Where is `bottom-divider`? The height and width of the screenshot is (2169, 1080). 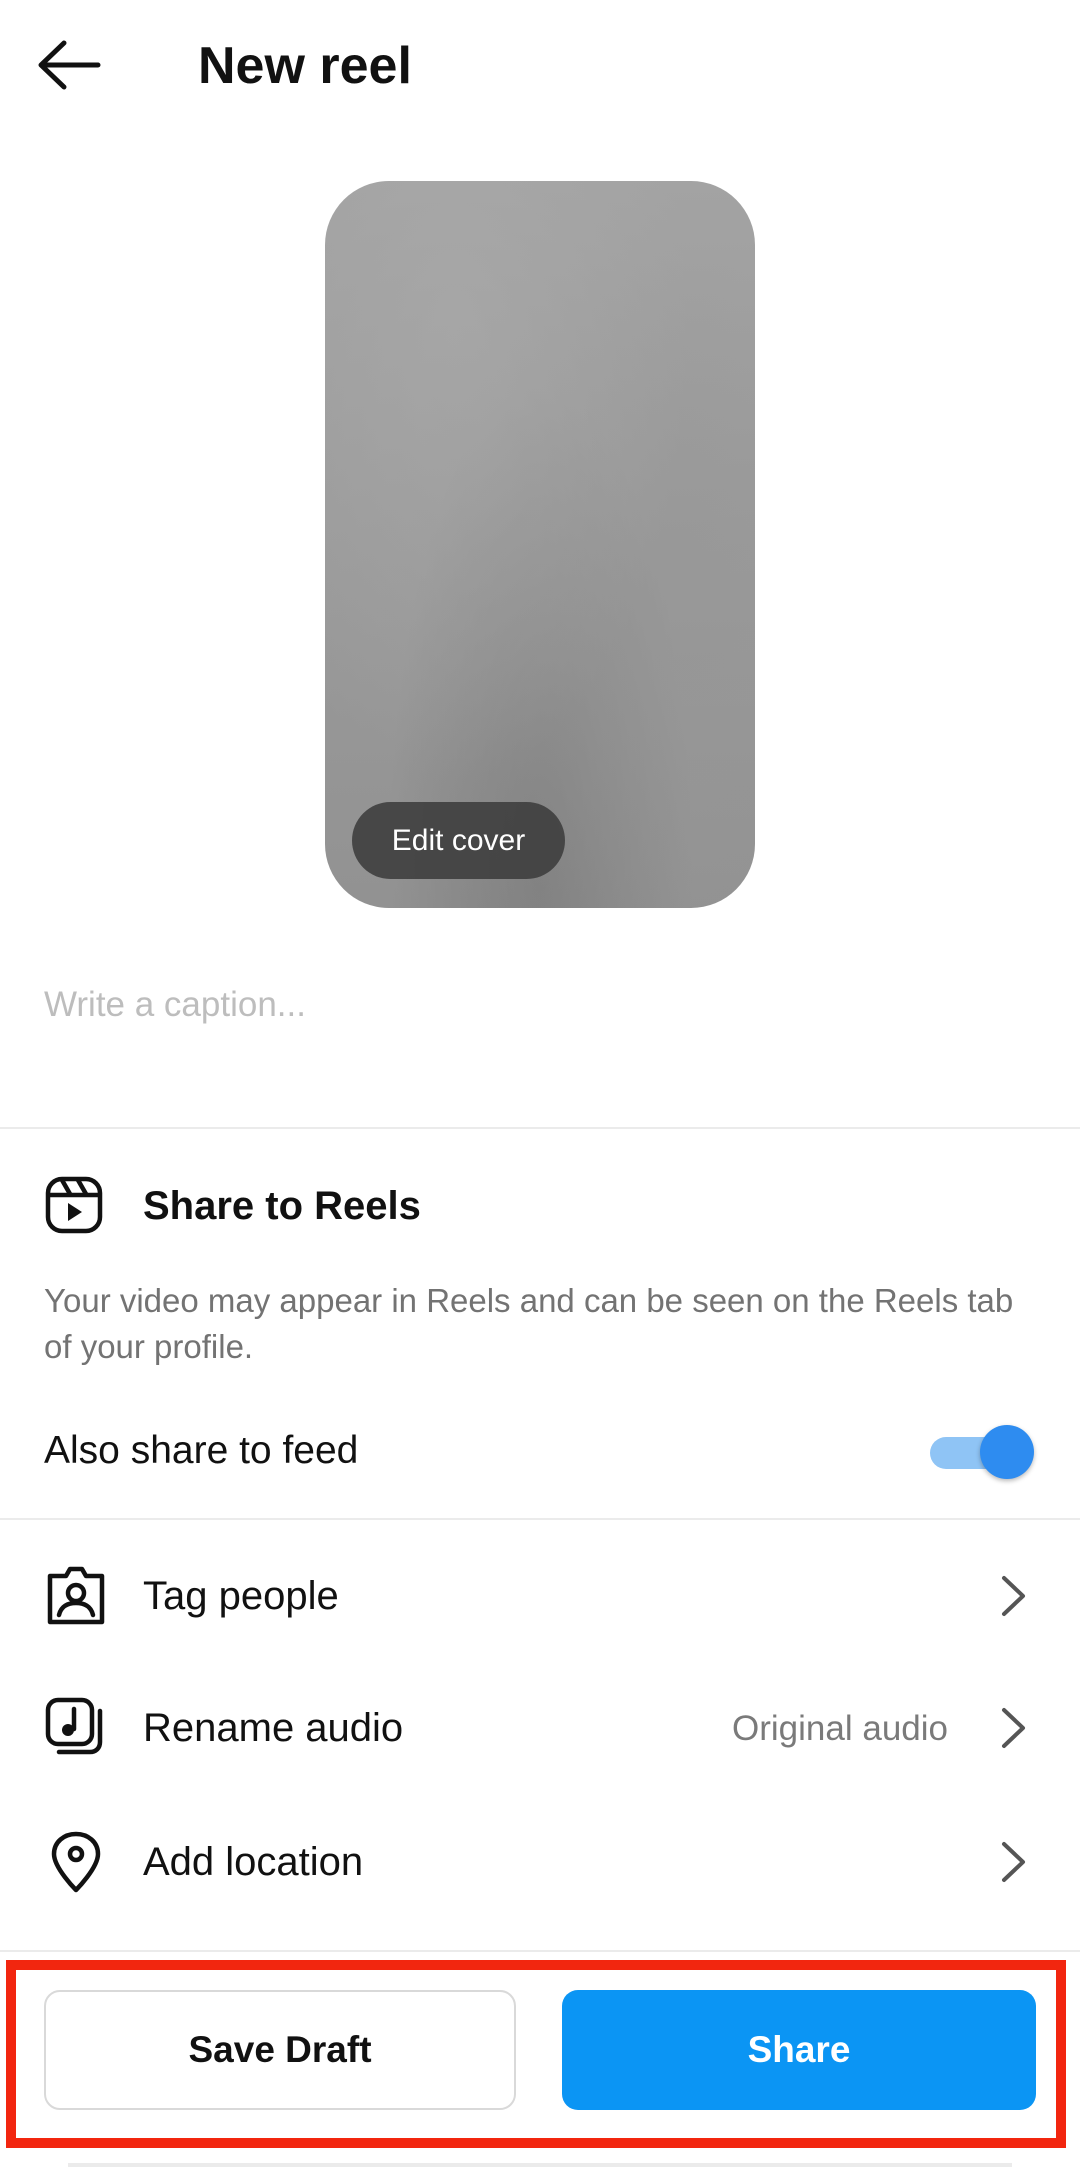
bottom-divider is located at coordinates (540, 2165).